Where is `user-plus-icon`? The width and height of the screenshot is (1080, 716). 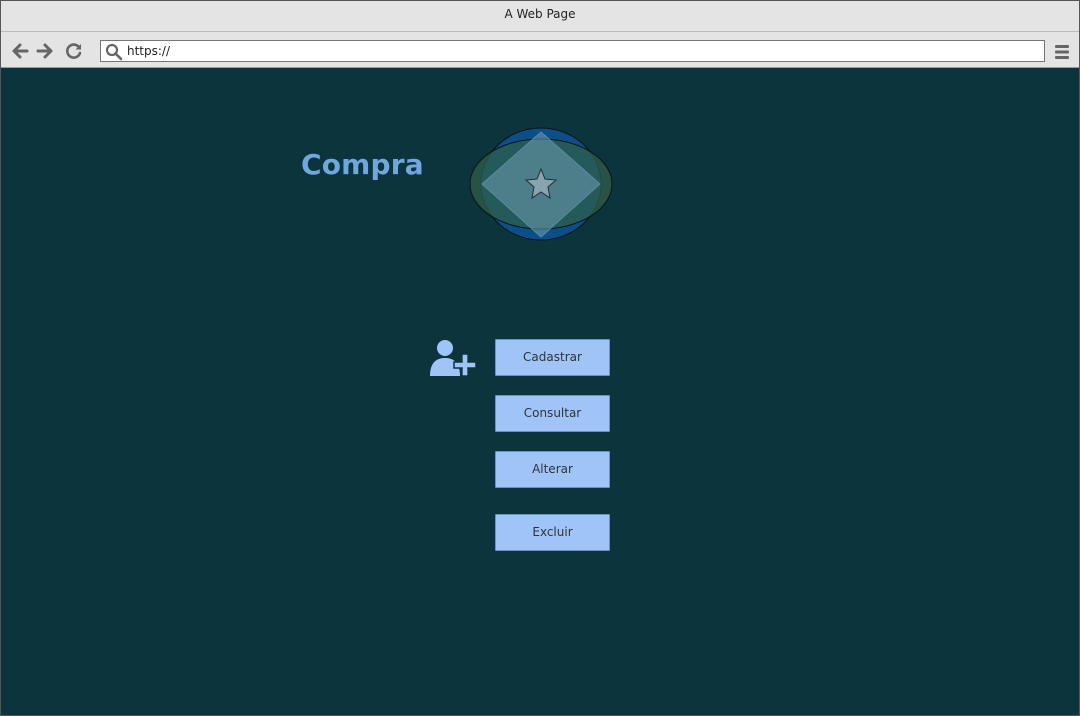
user-plus-icon is located at coordinates (453, 358).